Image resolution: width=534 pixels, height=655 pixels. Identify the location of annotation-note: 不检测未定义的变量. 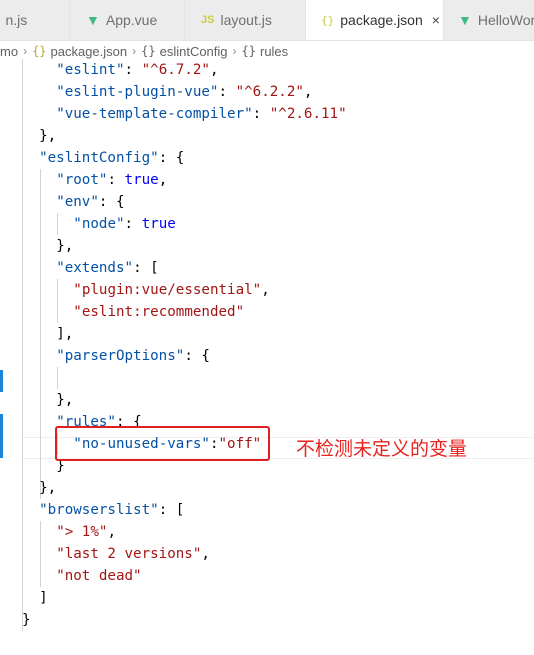
(382, 449).